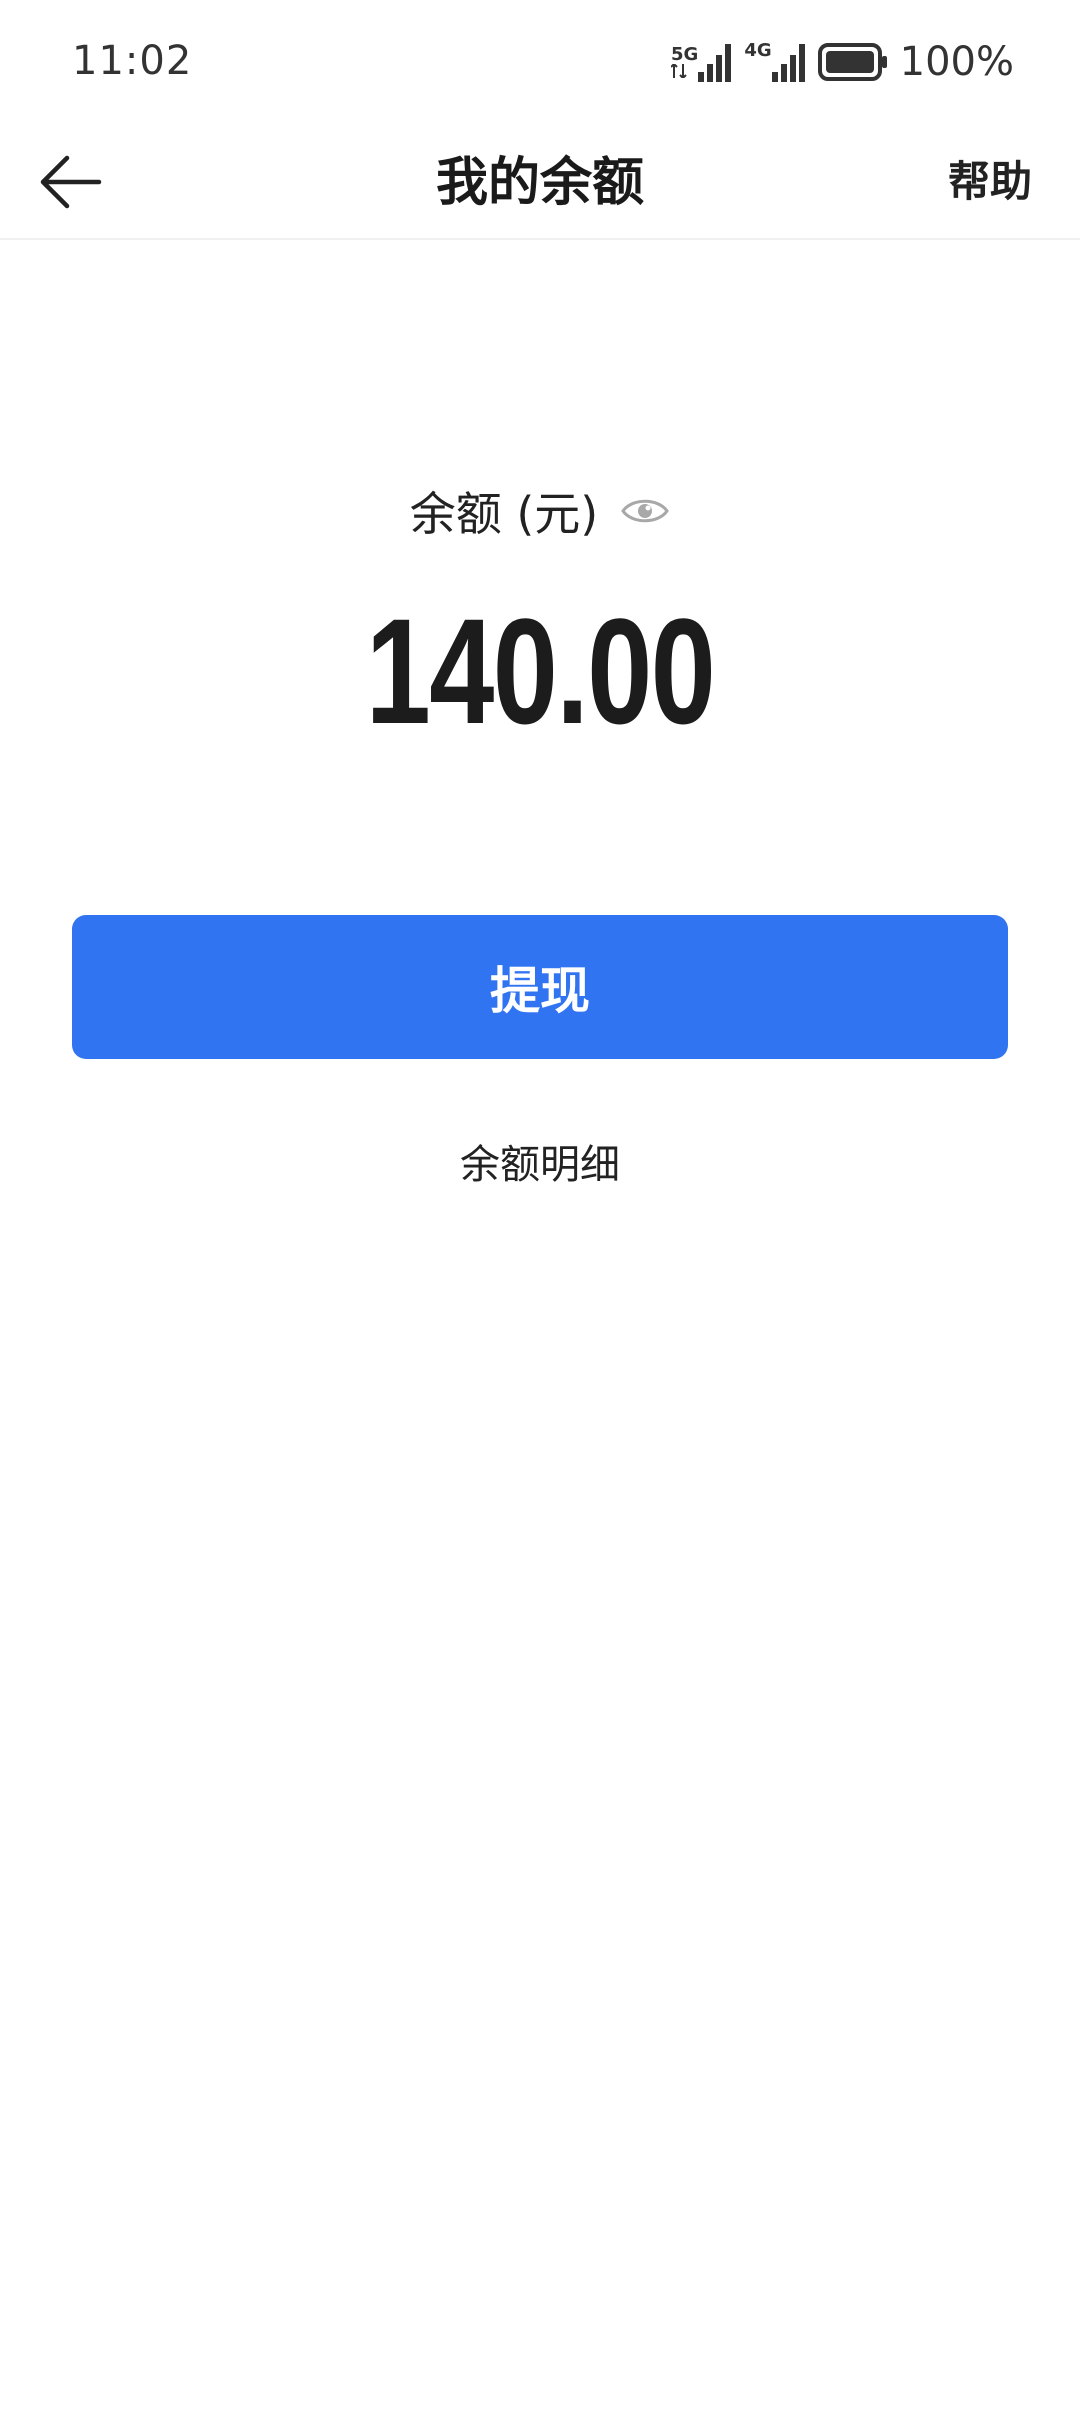 The width and height of the screenshot is (1080, 2412). I want to click on withdraw-button: 提现, so click(540, 987).